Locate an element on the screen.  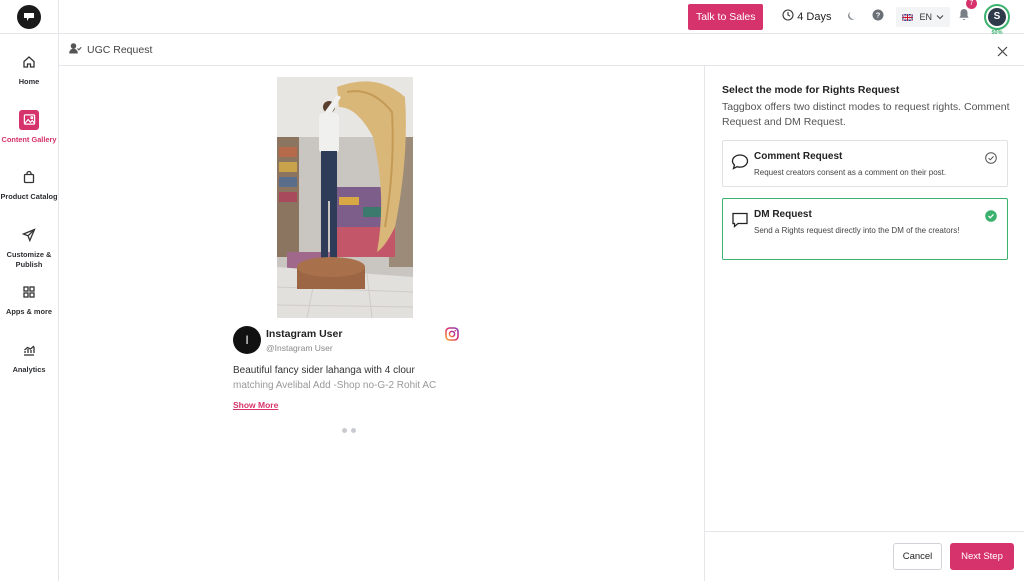
sidebar-item-label: Home is located at coordinates (29, 81).